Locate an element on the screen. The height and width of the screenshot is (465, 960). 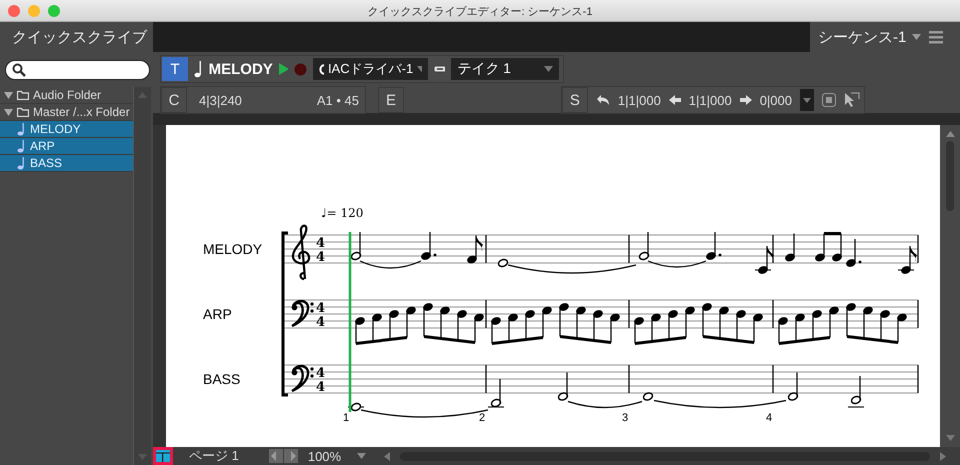
zoom-button is located at coordinates (54, 10).